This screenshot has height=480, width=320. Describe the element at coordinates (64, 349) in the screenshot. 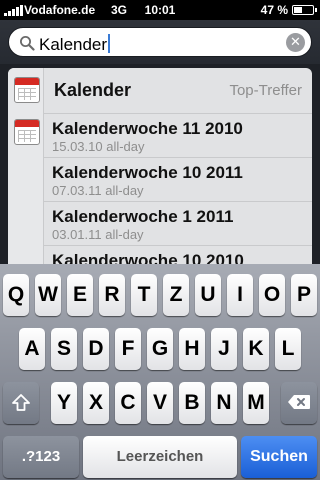

I see `key-s: S` at that location.